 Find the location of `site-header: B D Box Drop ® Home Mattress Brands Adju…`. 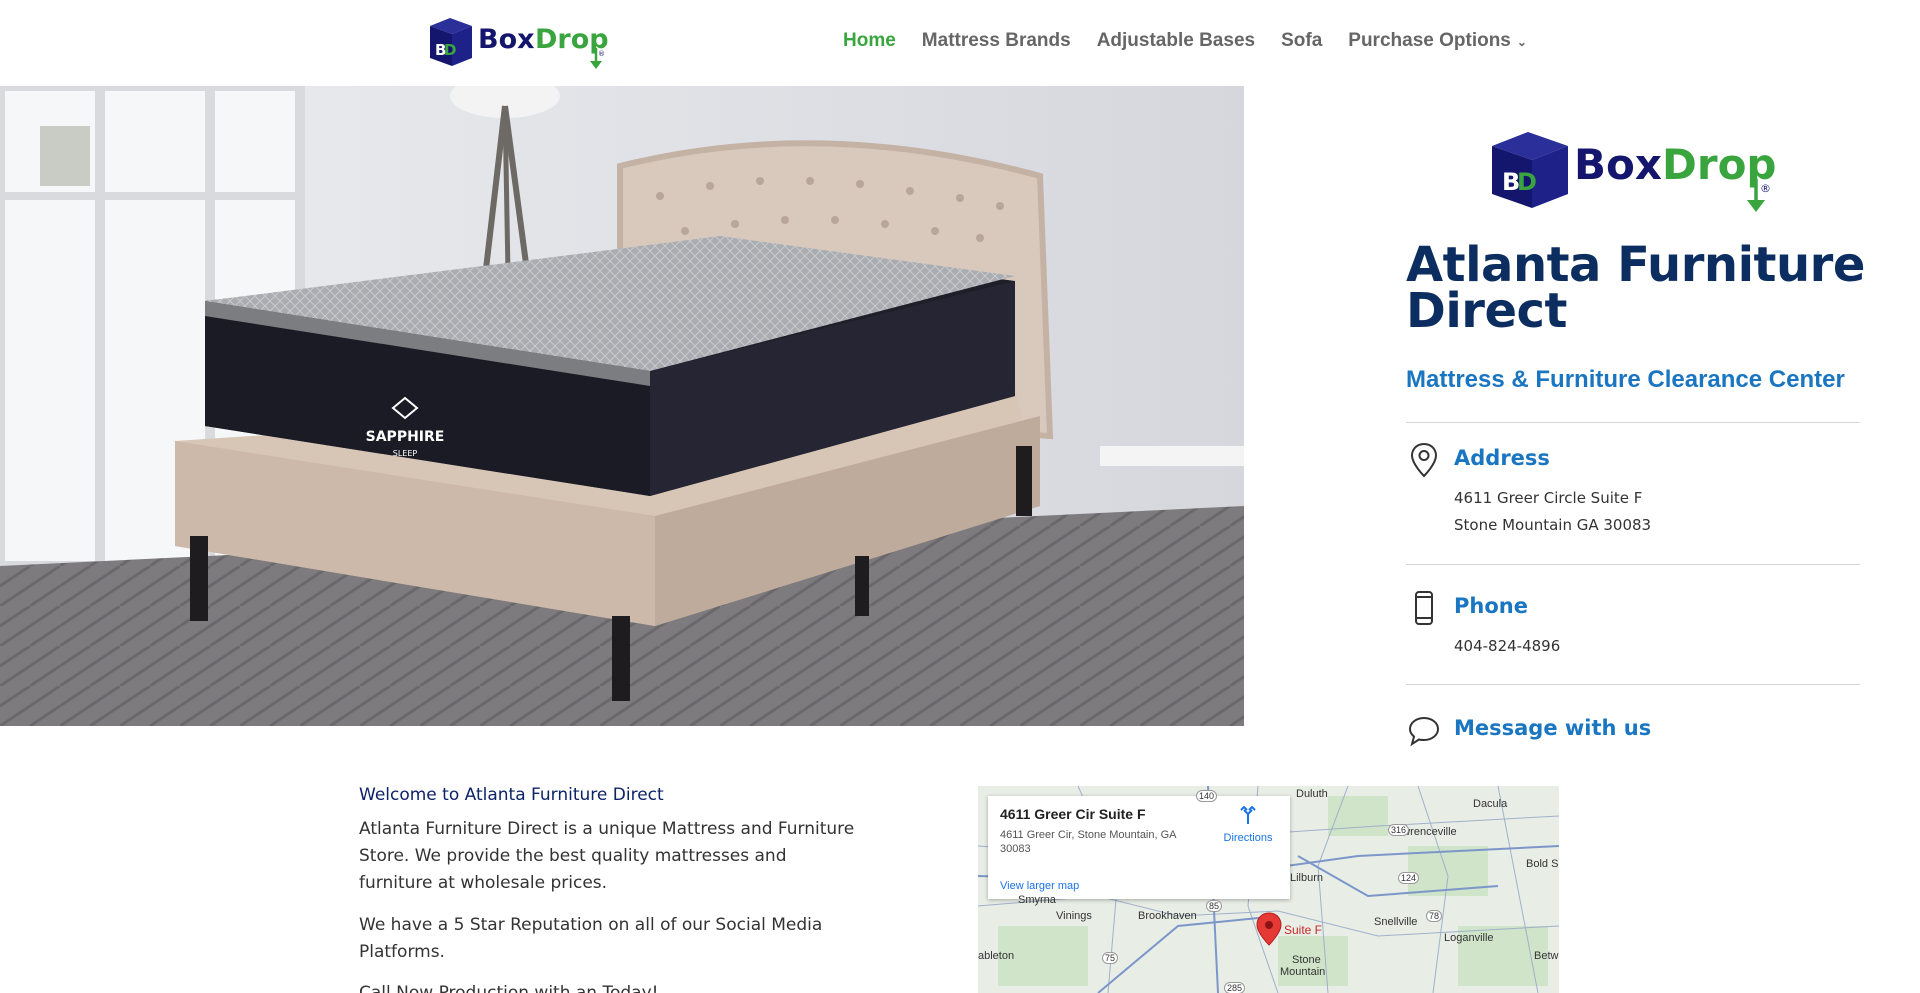

site-header: B D Box Drop ® Home Mattress Brands Adju… is located at coordinates (960, 43).